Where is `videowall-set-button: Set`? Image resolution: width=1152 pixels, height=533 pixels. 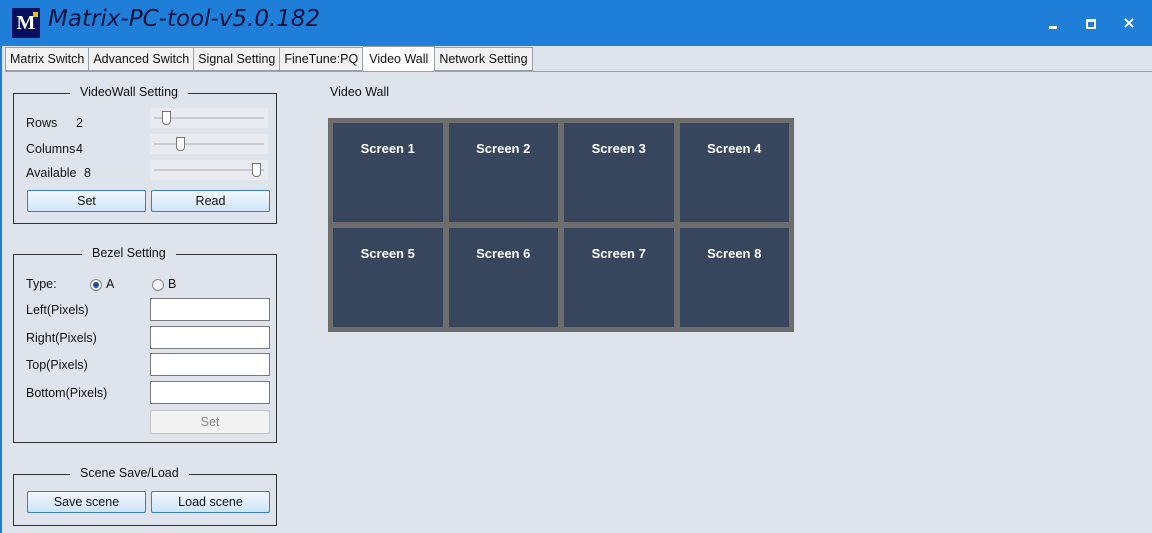
videowall-set-button: Set is located at coordinates (86, 201).